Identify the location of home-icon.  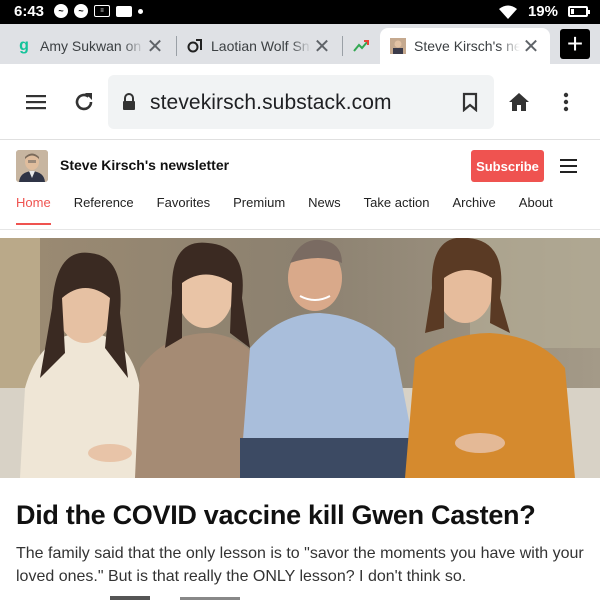
(519, 102).